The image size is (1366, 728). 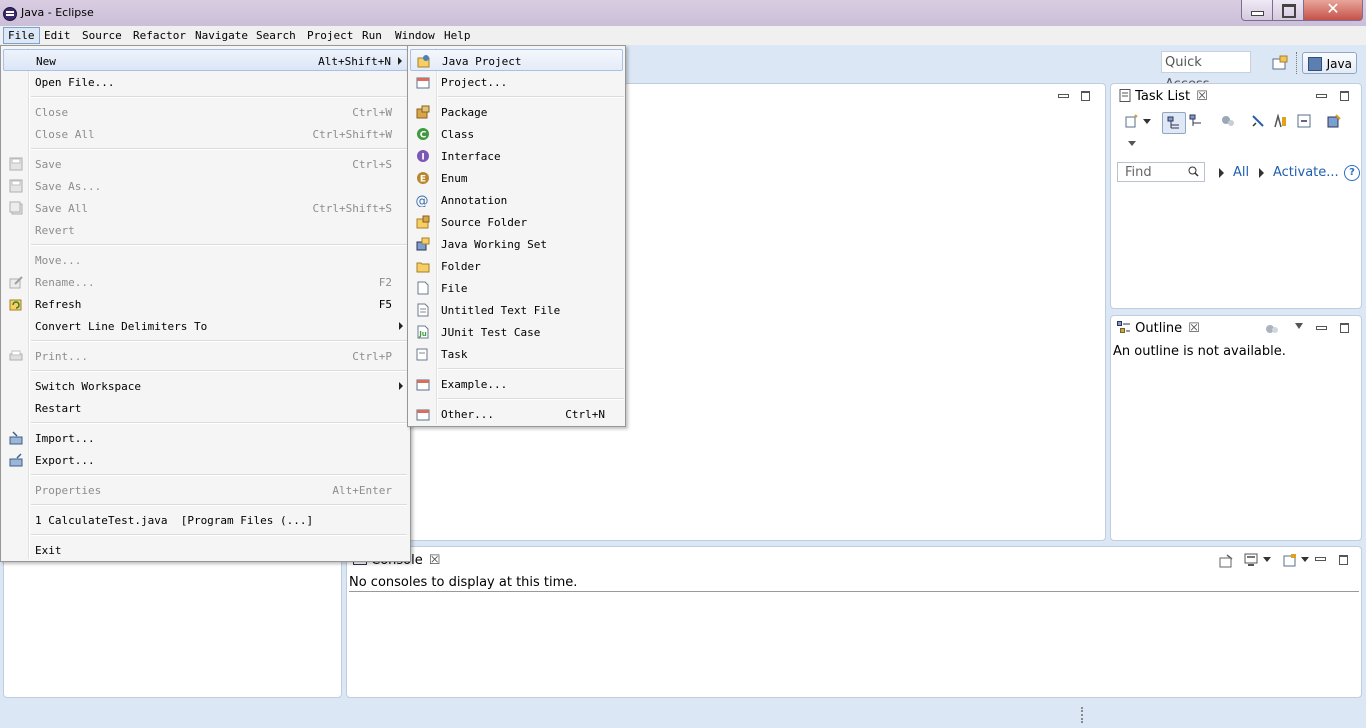 I want to click on close-button: ✕, so click(x=1333, y=10).